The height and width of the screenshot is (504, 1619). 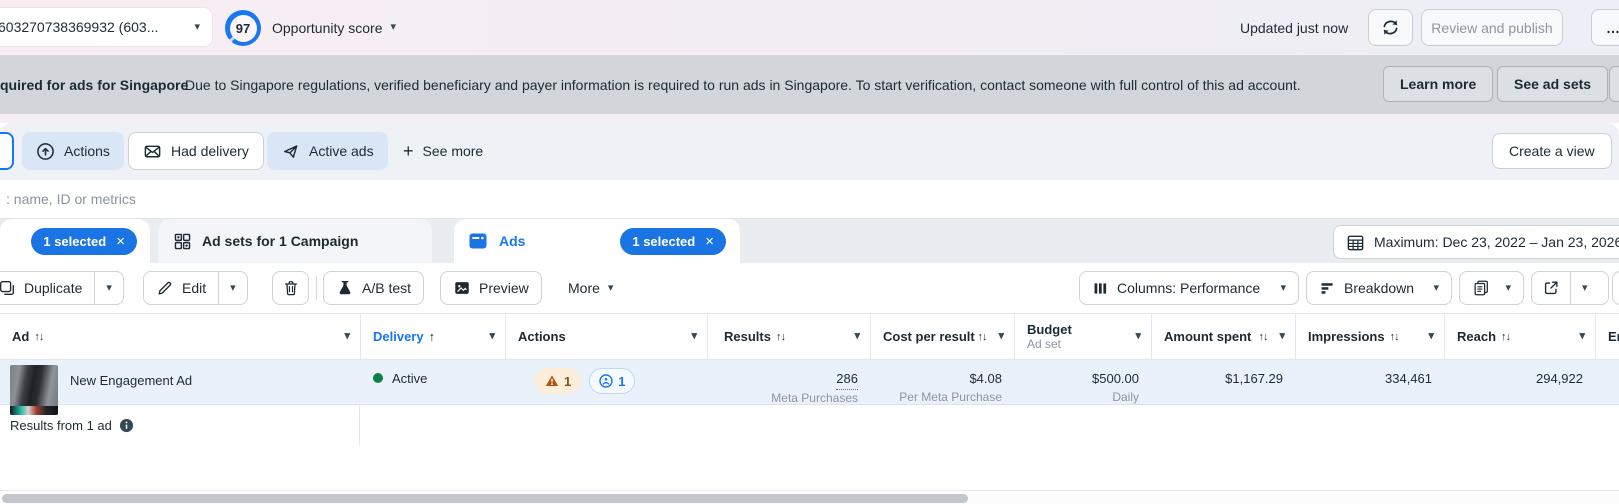 What do you see at coordinates (606, 381) in the screenshot?
I see `person-circle-icon` at bounding box center [606, 381].